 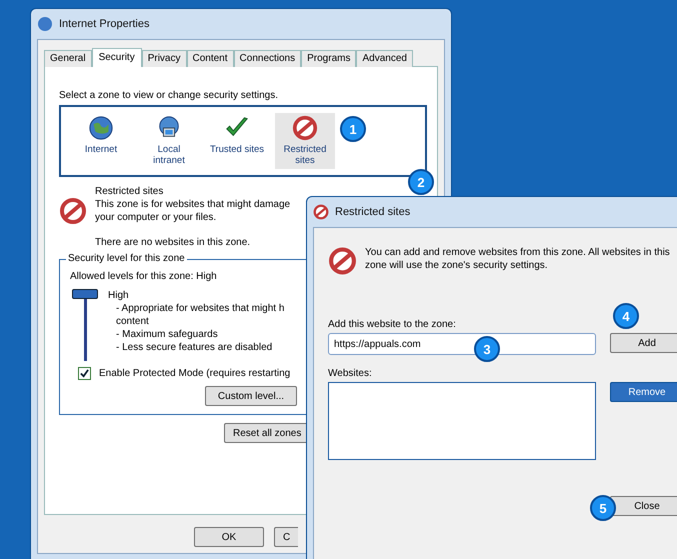 What do you see at coordinates (168, 95) in the screenshot?
I see `zone-prompt: Select a zone to view or change security settings.` at bounding box center [168, 95].